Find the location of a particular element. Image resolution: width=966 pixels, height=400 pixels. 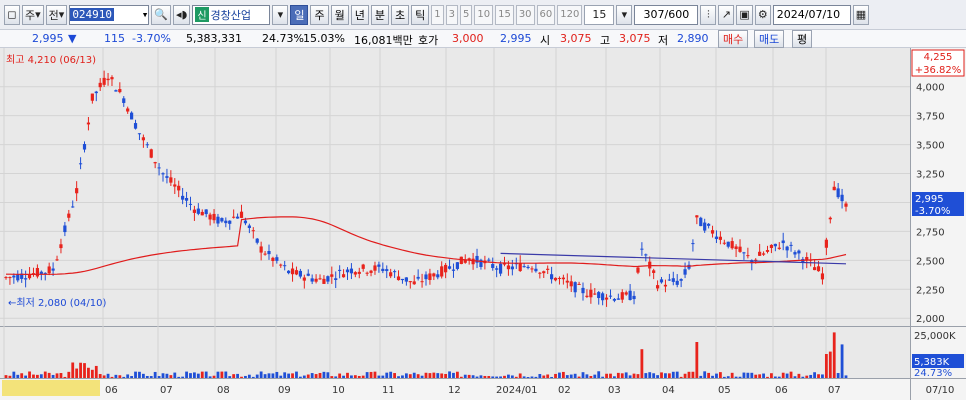

period-year: 년 is located at coordinates (359, 14).